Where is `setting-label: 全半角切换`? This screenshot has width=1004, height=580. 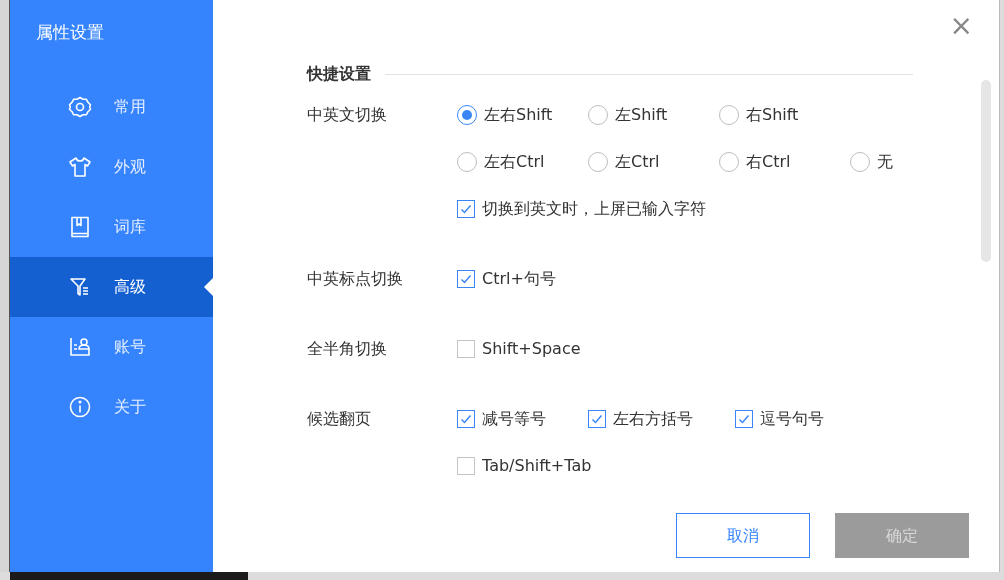
setting-label: 全半角切换 is located at coordinates (347, 349).